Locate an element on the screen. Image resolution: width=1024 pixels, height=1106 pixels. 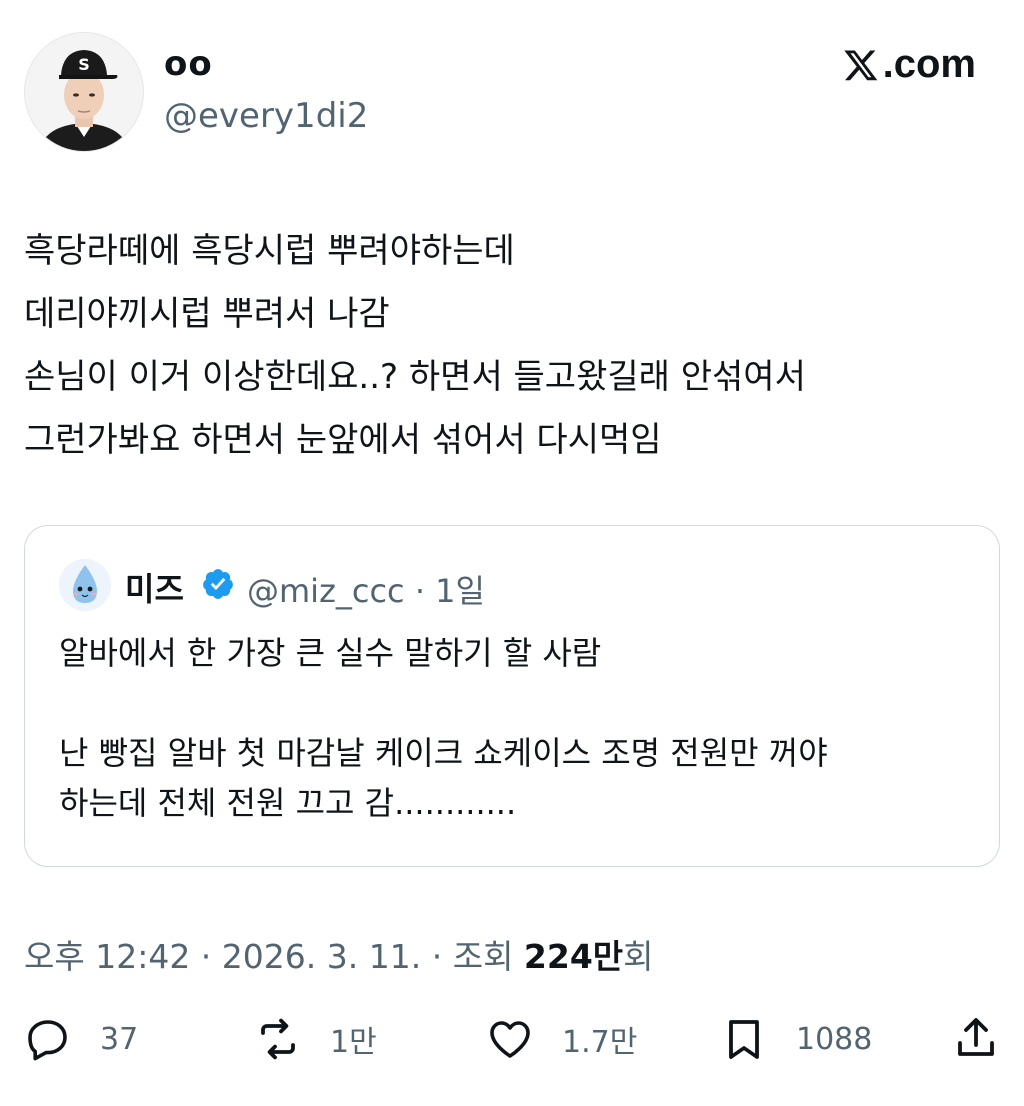
tweet-line: 데리야끼시럽 뿌려서 나감 is located at coordinates (207, 314).